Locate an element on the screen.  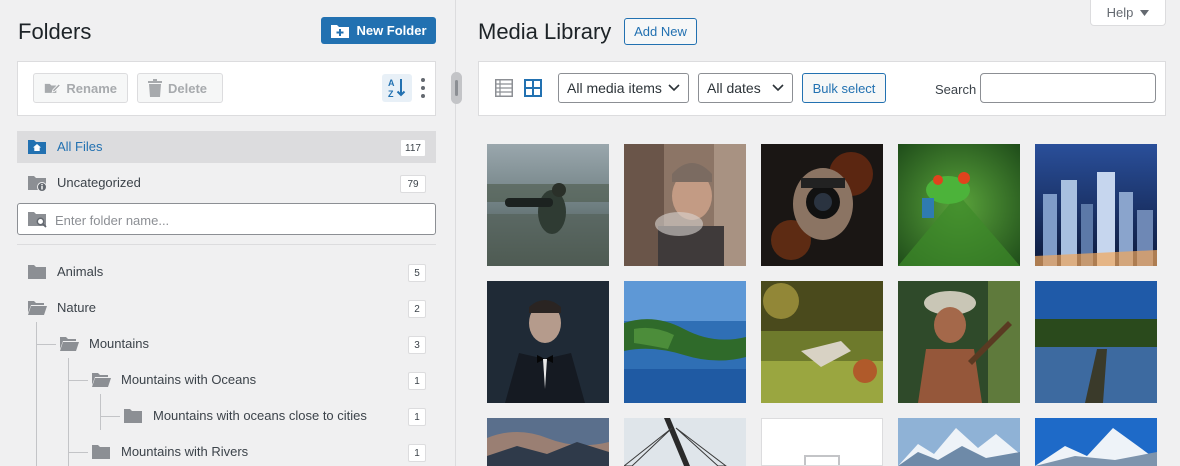
city-skyline-image is located at coordinates (1096, 205).